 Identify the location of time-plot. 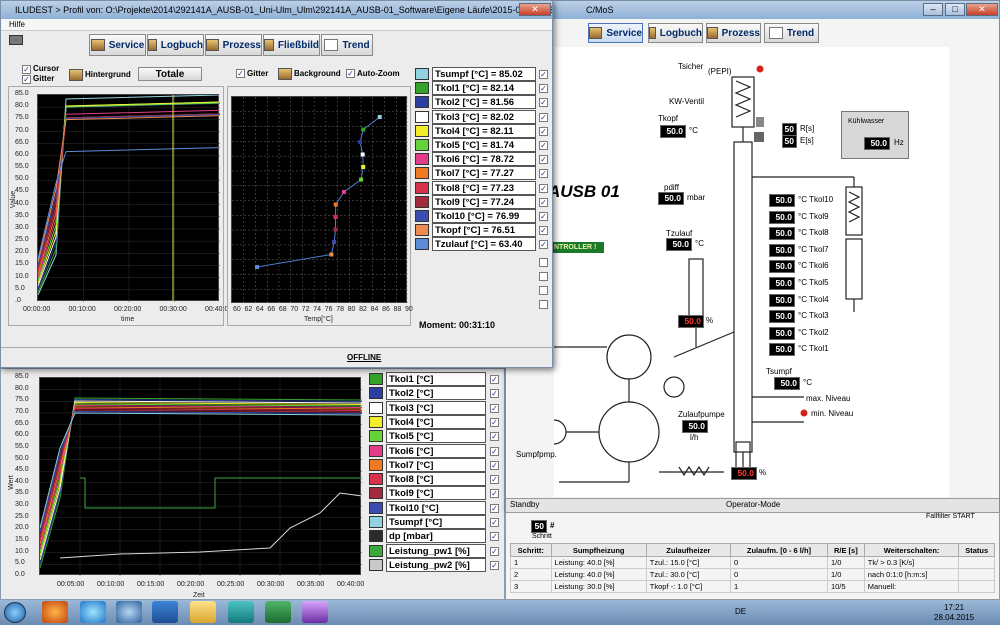
(129, 198).